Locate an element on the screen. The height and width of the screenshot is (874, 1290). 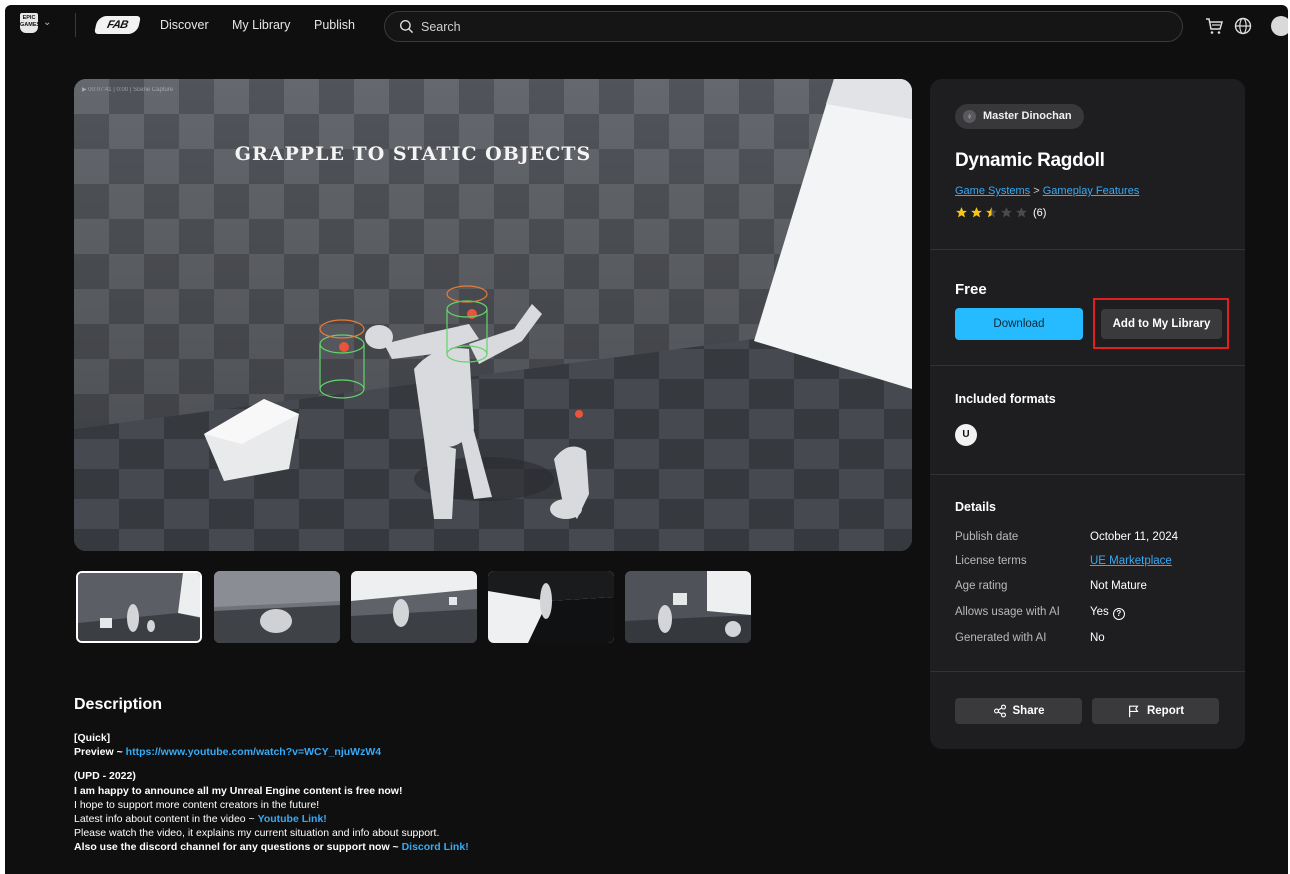
detail-value: Not Mature is located at coordinates (1118, 586).